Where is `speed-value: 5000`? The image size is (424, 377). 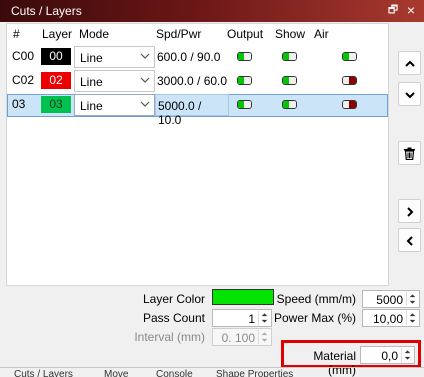 speed-value: 5000 is located at coordinates (389, 300).